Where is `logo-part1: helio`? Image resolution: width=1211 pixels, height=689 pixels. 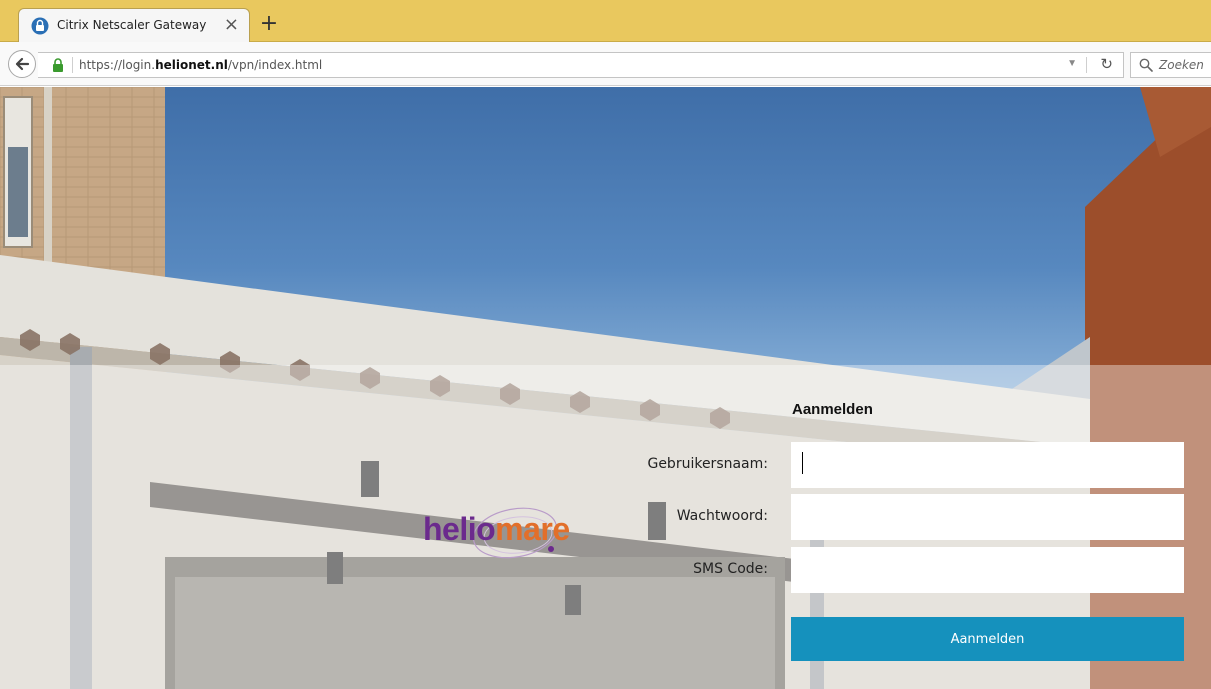
logo-part1: helio is located at coordinates (459, 529).